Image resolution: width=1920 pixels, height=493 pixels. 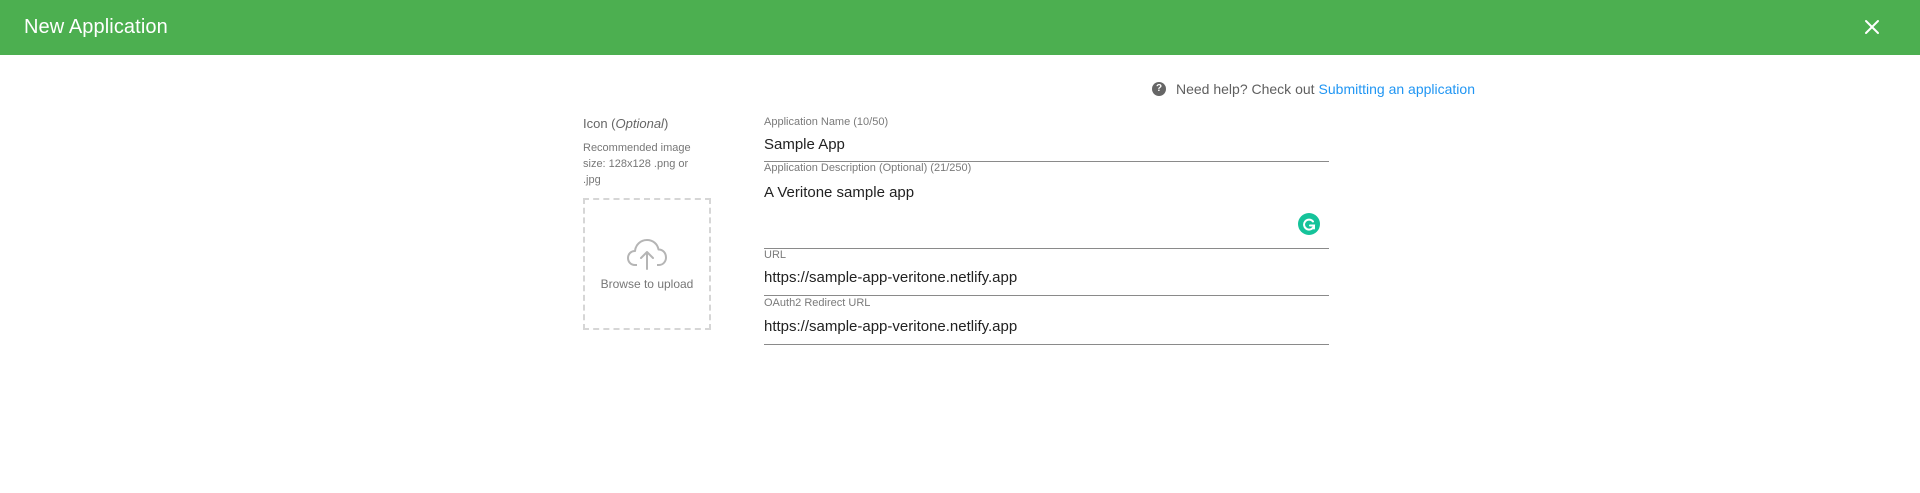 I want to click on icon-label-optional: Optional, so click(x=639, y=123).